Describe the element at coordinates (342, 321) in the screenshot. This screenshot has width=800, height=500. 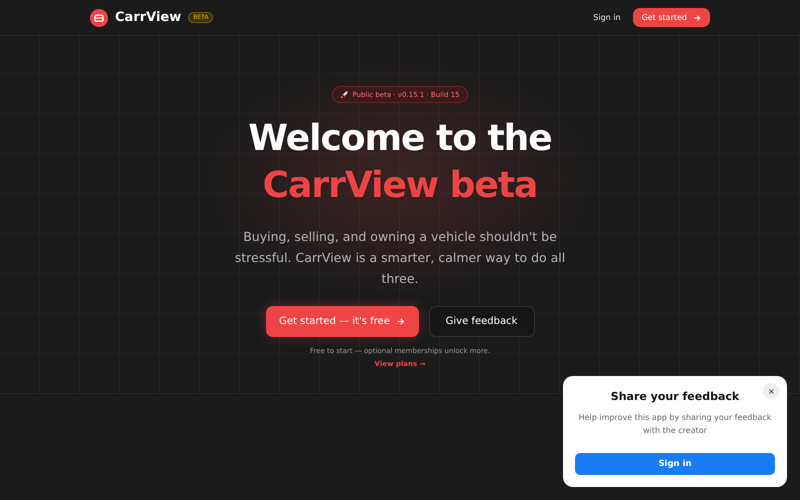
I see `get-started-free-button: Get started — it's free` at that location.